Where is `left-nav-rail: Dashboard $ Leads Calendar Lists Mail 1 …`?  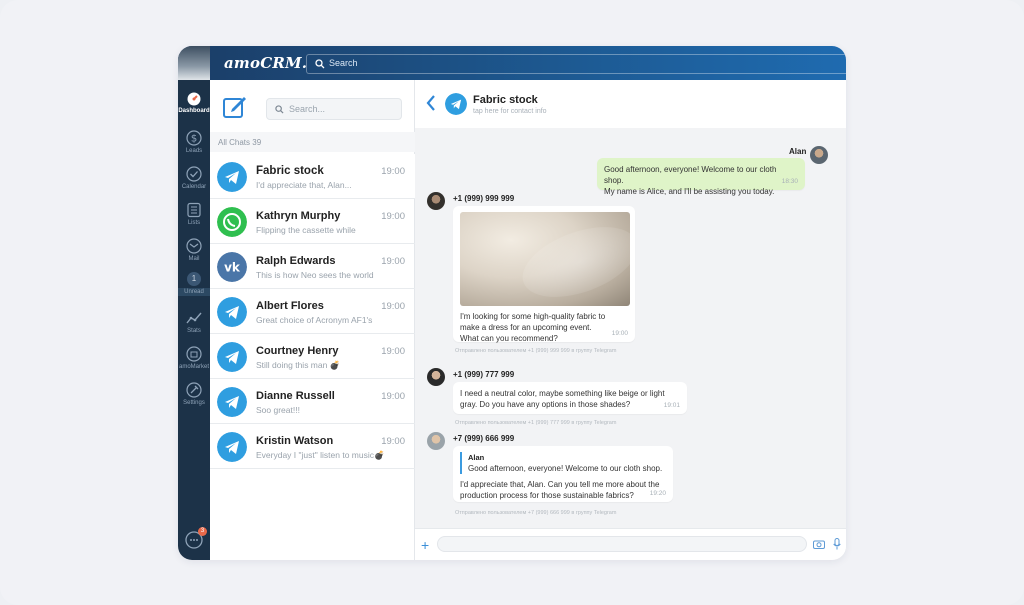
left-nav-rail: Dashboard $ Leads Calendar Lists Mail 1 … is located at coordinates (194, 320).